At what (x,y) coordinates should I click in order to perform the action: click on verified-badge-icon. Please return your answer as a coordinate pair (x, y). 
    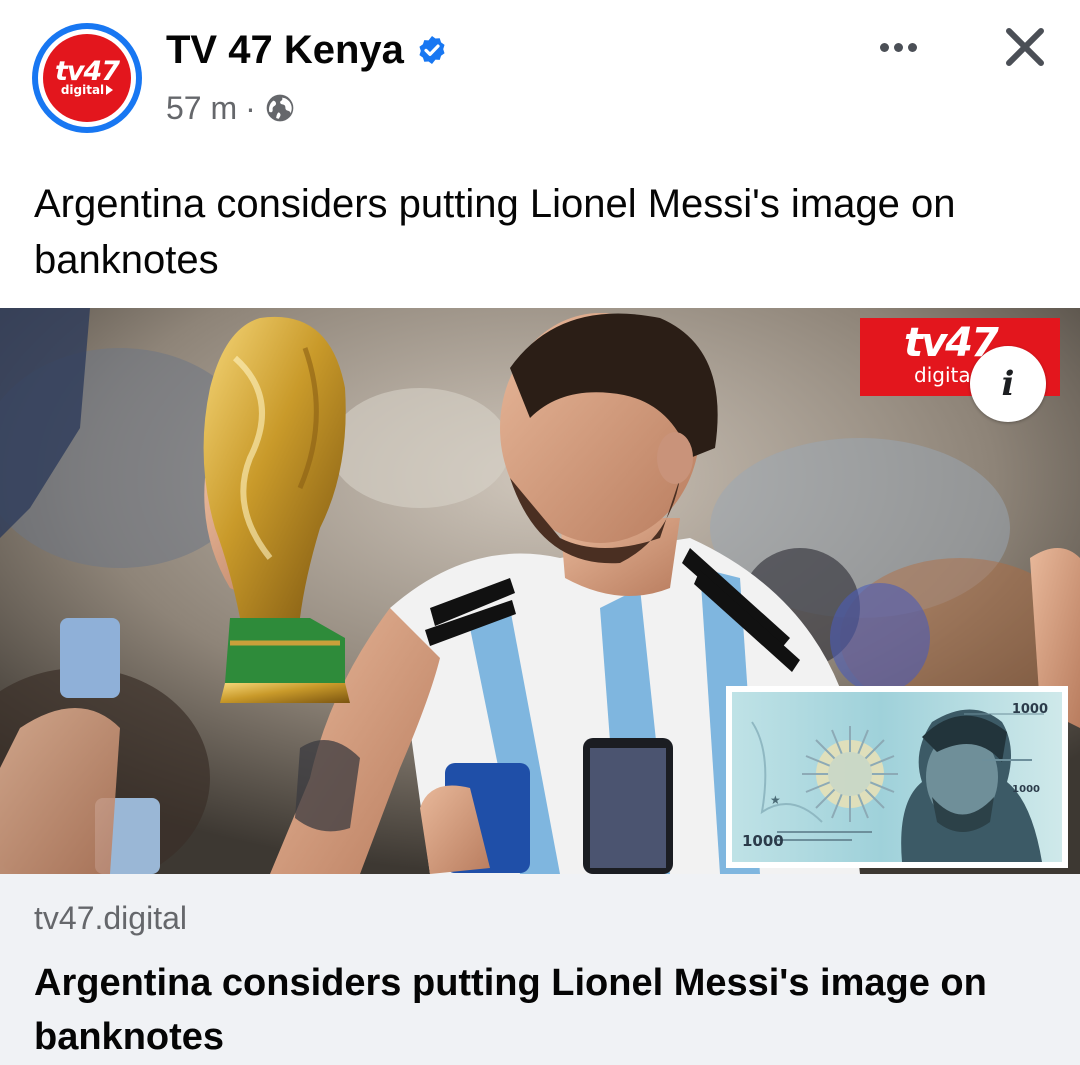
    Looking at the image, I should click on (432, 50).